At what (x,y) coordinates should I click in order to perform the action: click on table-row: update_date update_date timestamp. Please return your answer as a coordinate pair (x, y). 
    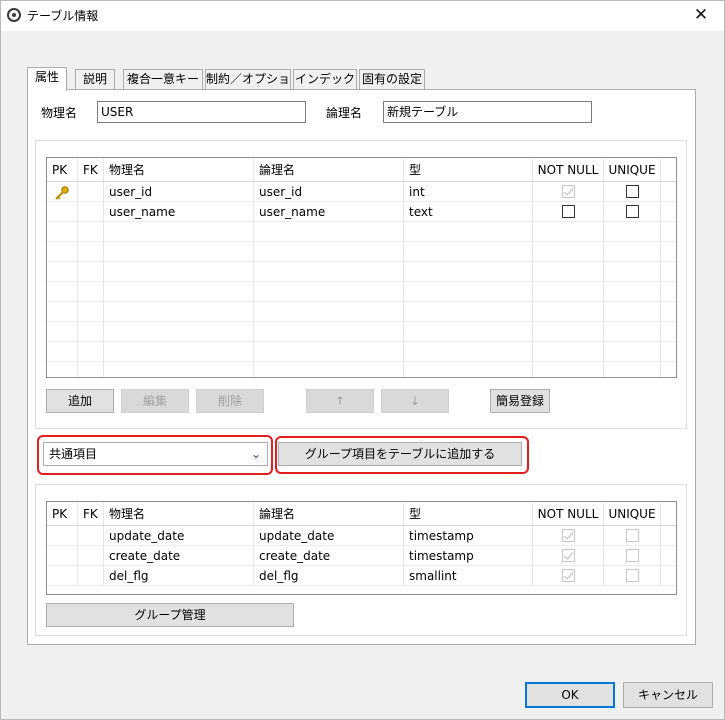
    Looking at the image, I should click on (361, 536).